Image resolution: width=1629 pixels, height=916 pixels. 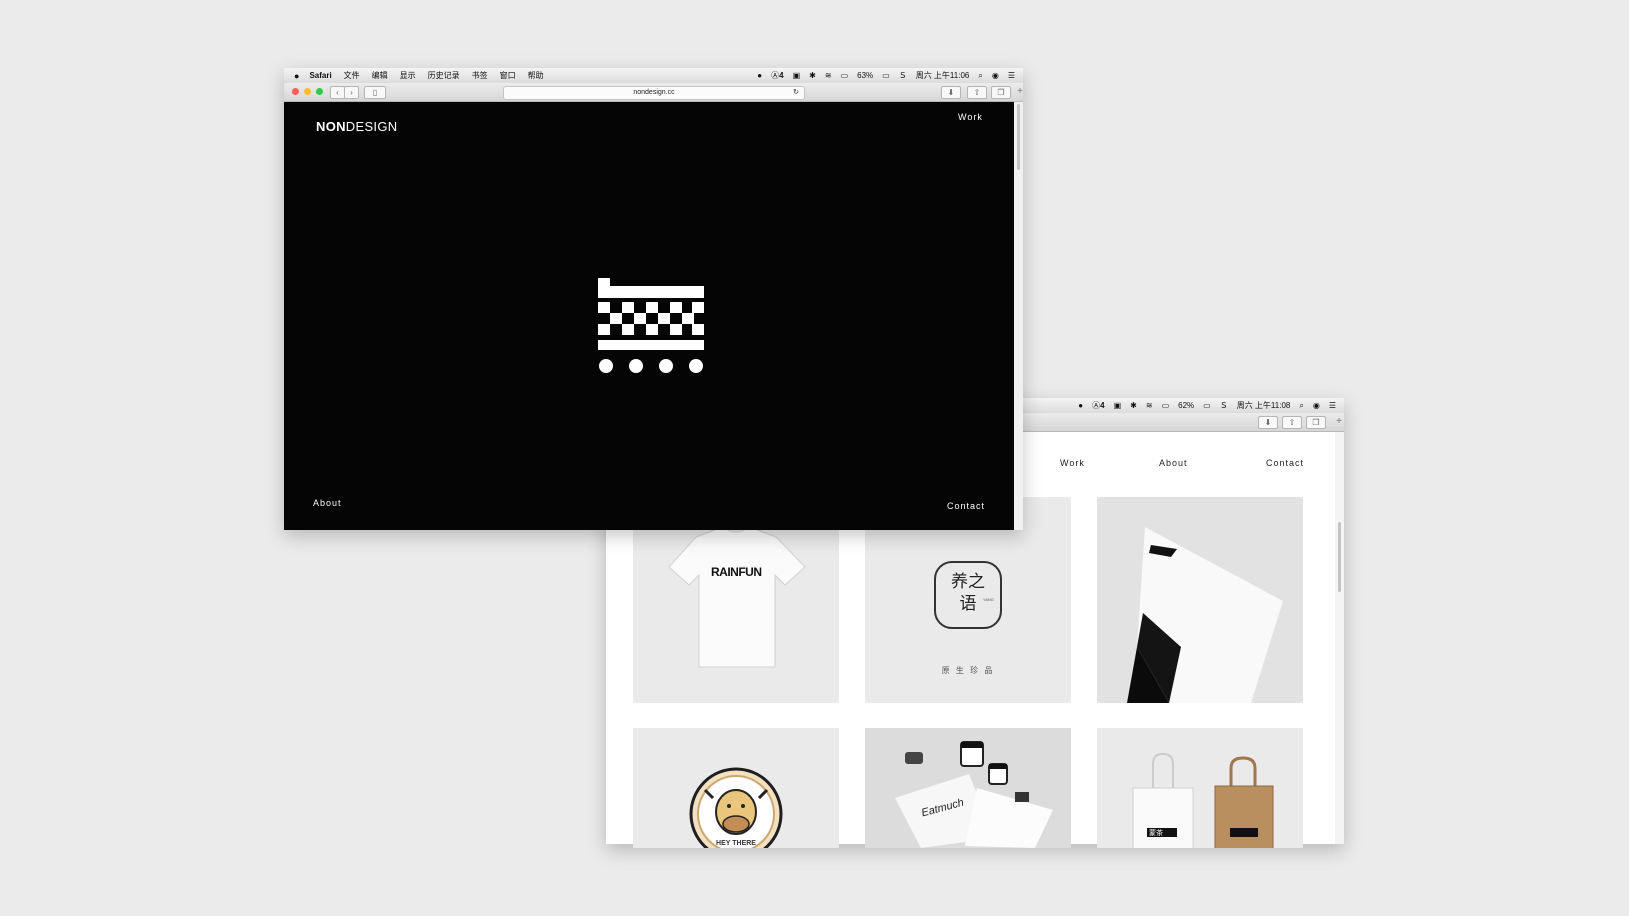 I want to click on clock: 周六 上午11:06, so click(x=943, y=75).